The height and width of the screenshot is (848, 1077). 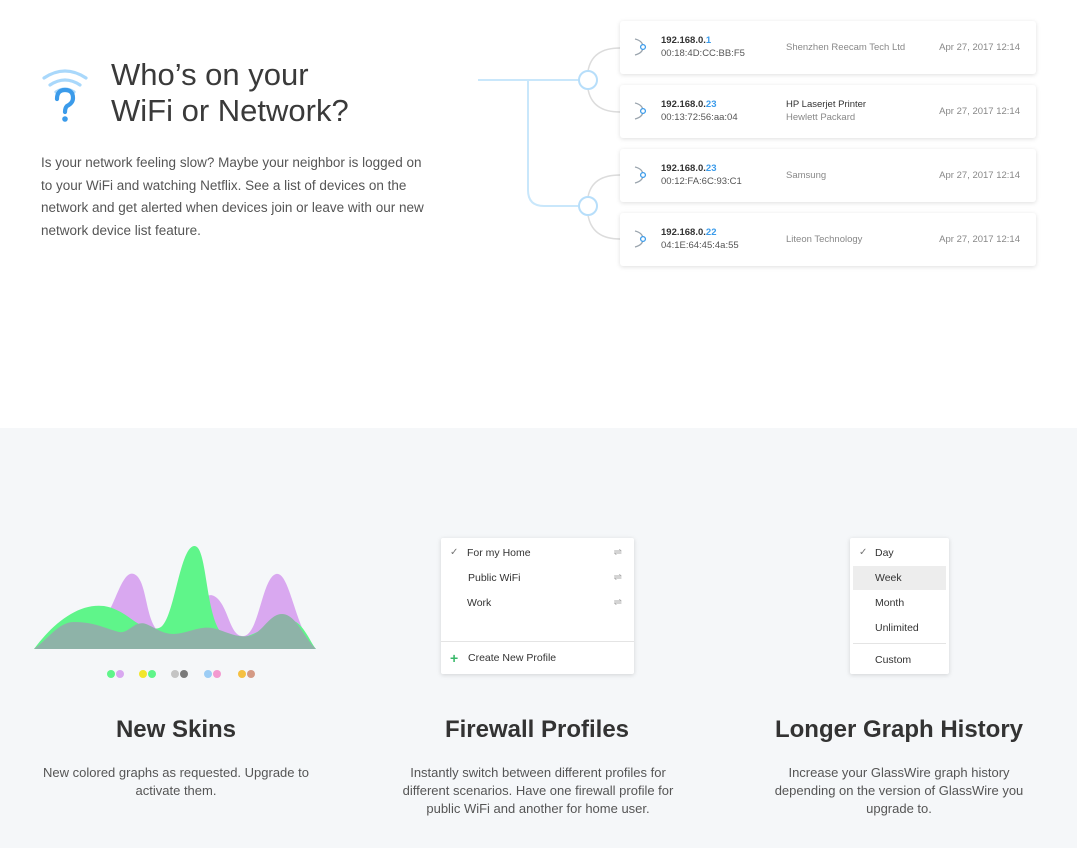 I want to click on hero-title: Who’s on your WiFi or Network?, so click(x=271, y=93).